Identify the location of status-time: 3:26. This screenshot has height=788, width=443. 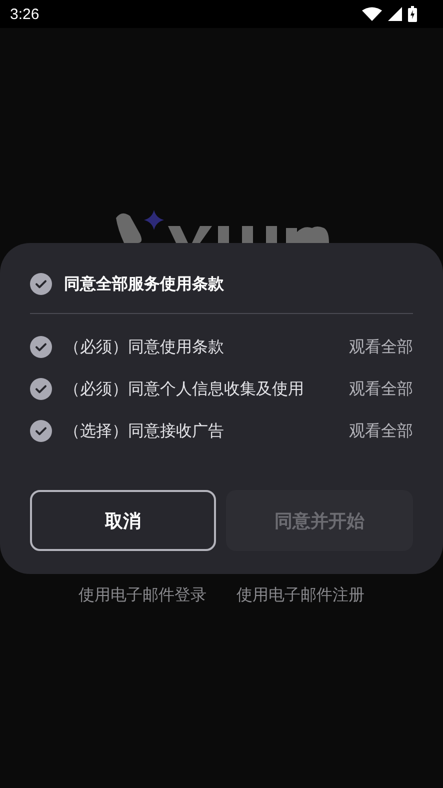
(25, 14).